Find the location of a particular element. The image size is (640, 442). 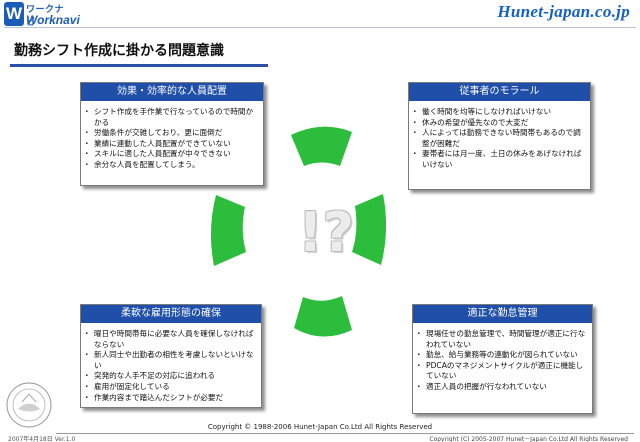

list-item: 曜日や時間帯毎に必要な人員を確保しなければならない is located at coordinates (170, 339).